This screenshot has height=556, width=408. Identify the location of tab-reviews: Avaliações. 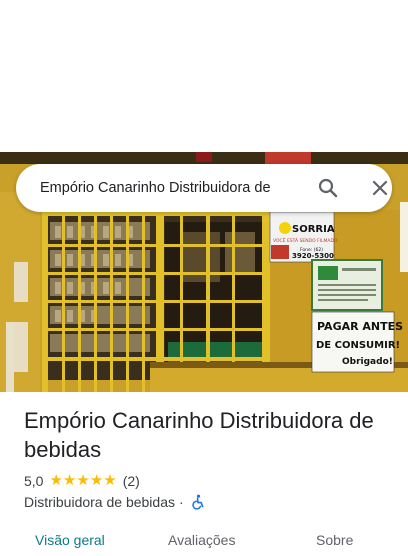
(201, 540).